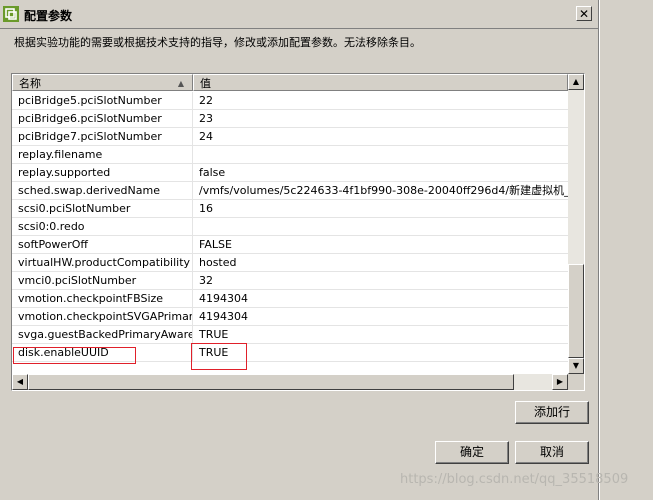 This screenshot has width=653, height=500. I want to click on table-row: pciBridge7.pciSlotNumber 24, so click(290, 137).